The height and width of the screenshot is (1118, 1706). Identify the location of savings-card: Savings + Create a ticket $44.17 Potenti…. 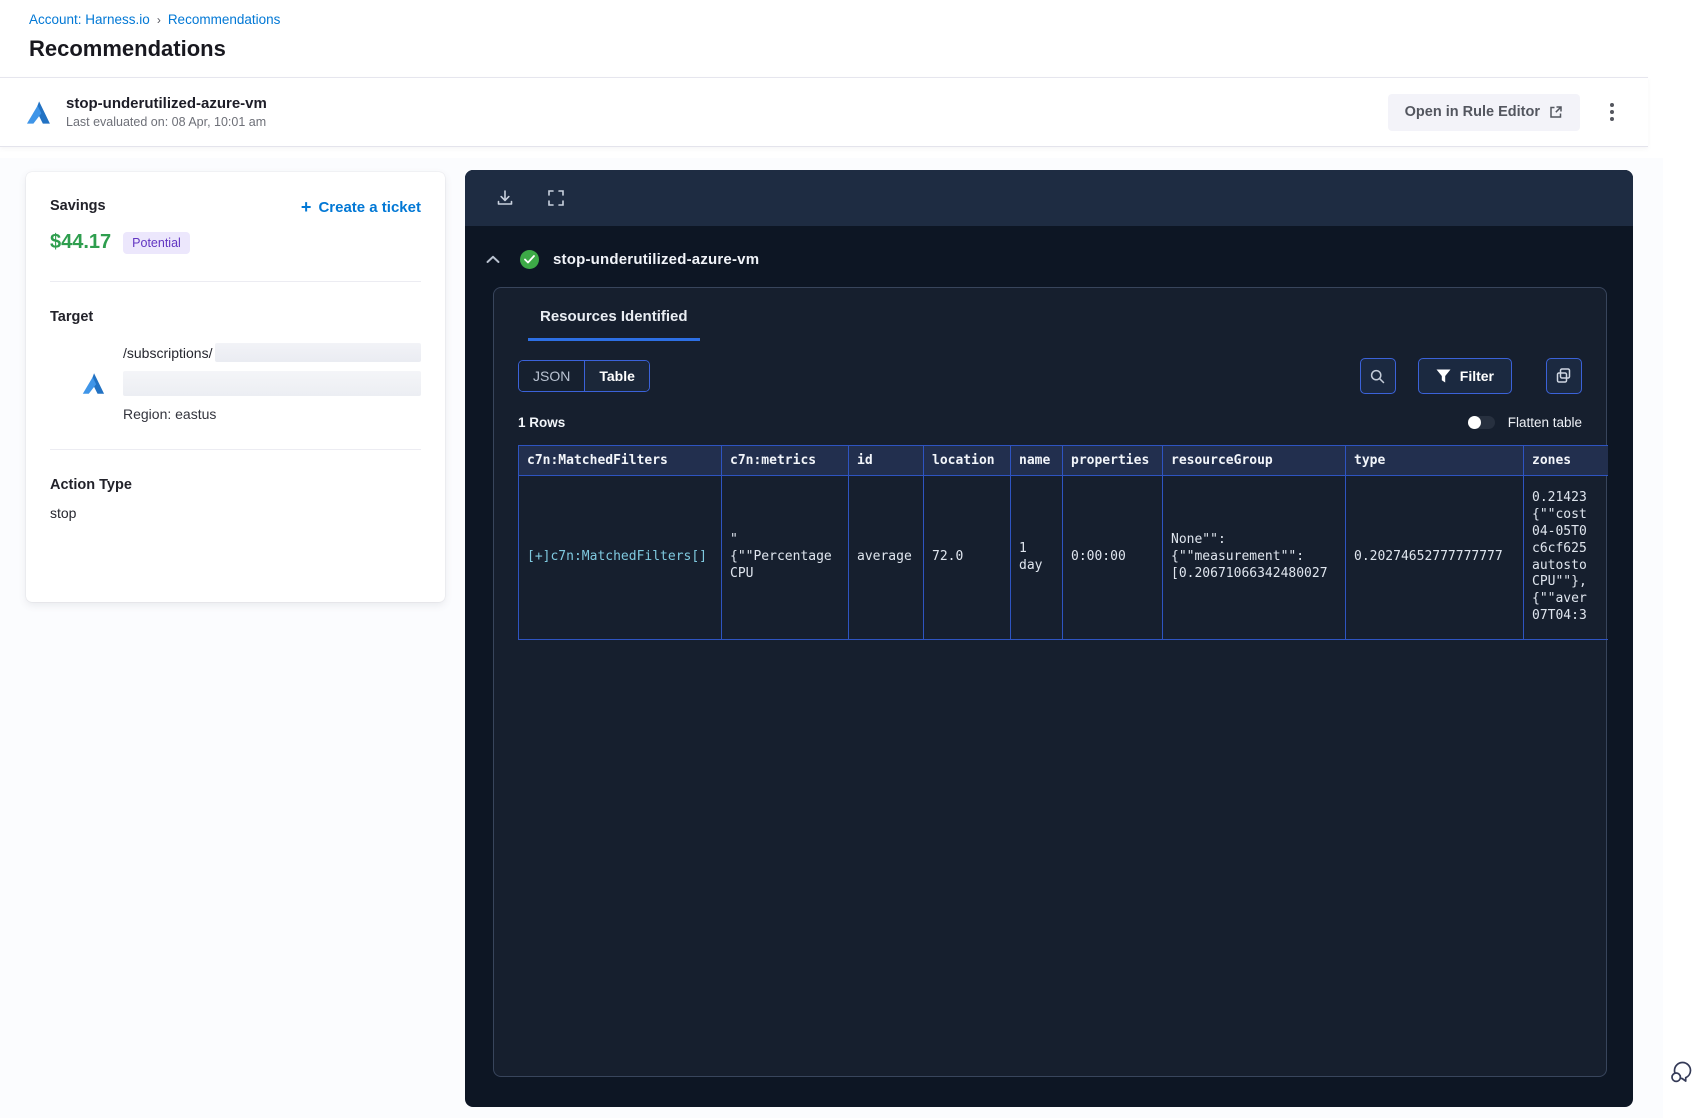
(235, 387).